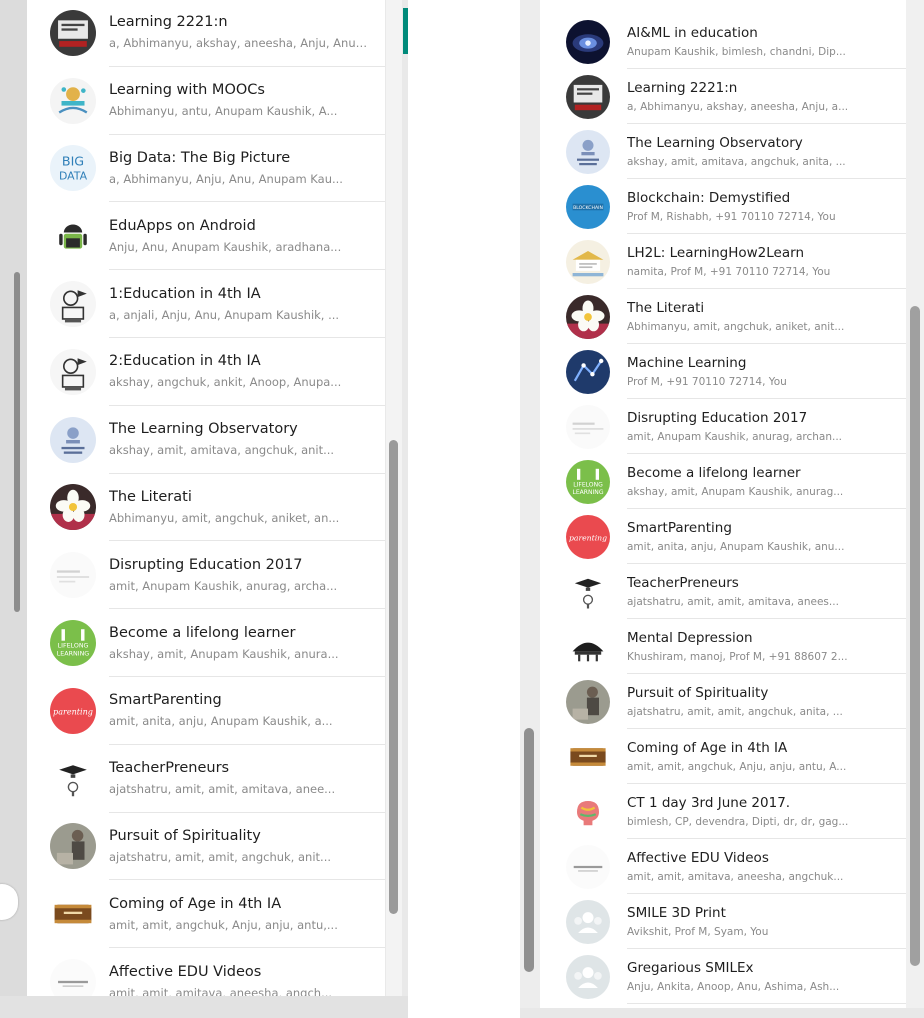 The height and width of the screenshot is (1018, 924). Describe the element at coordinates (185, 971) in the screenshot. I see `chat-name: Affective EDU Videos` at that location.